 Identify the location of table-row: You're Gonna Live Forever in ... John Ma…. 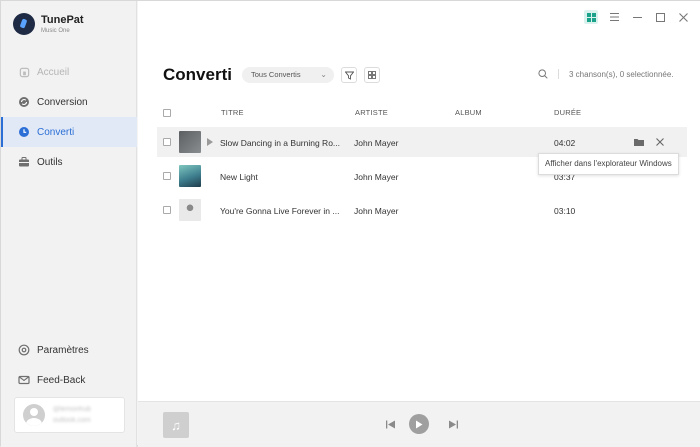
(422, 210).